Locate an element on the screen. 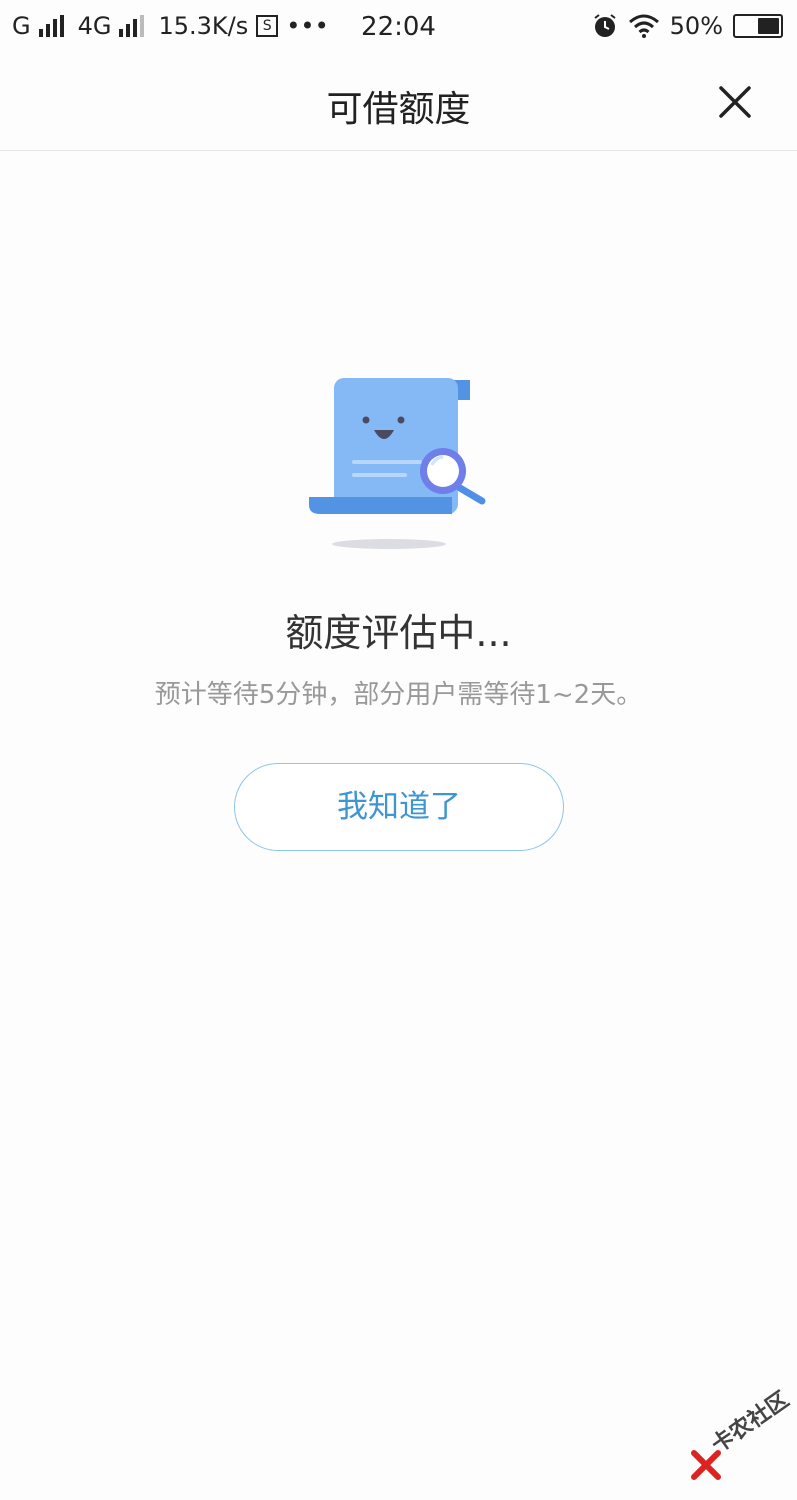  watermark-text: 卡农社区 is located at coordinates (750, 1423).